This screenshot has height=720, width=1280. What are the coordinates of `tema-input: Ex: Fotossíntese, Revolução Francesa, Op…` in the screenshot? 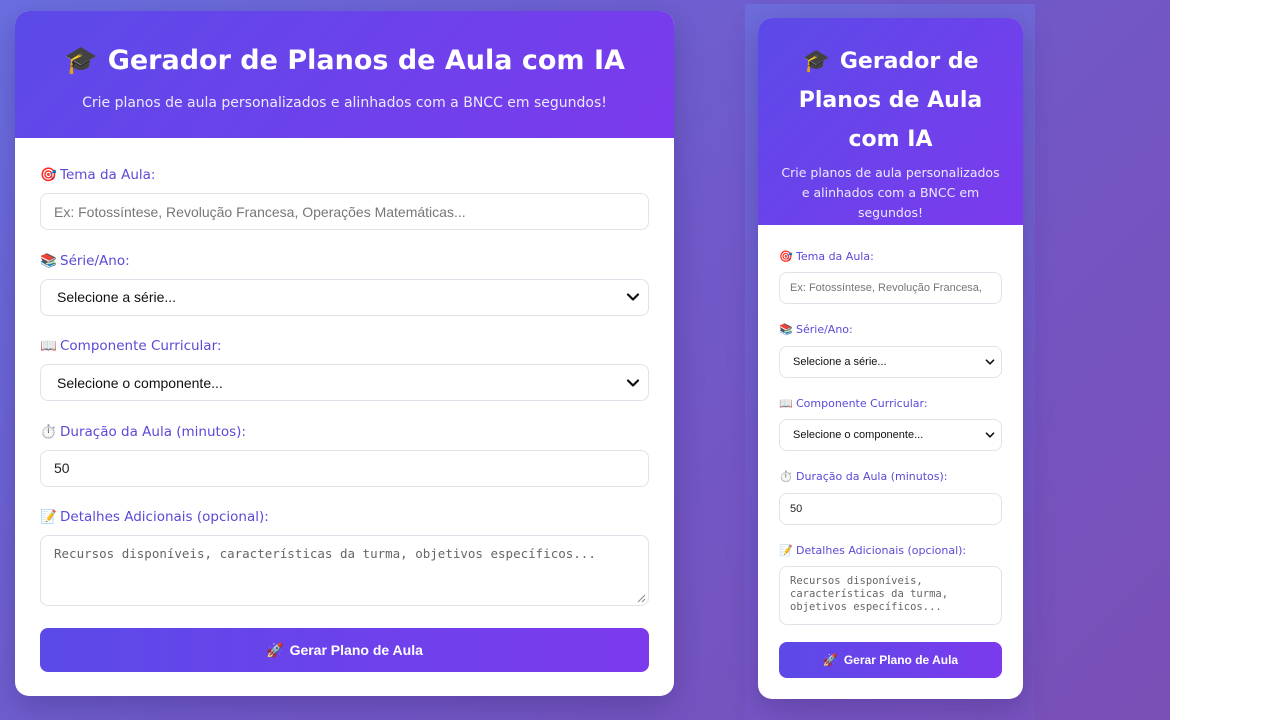 It's located at (344, 211).